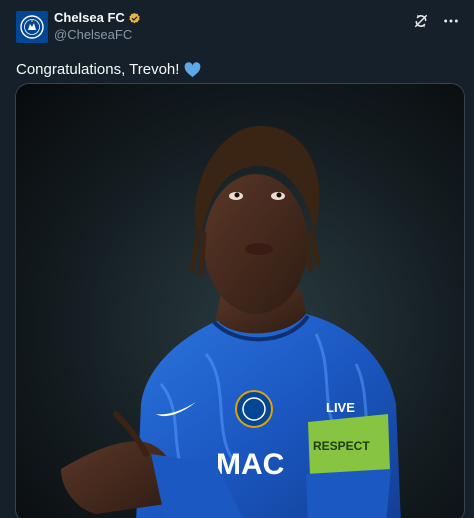  I want to click on refresh-button, so click(421, 21).